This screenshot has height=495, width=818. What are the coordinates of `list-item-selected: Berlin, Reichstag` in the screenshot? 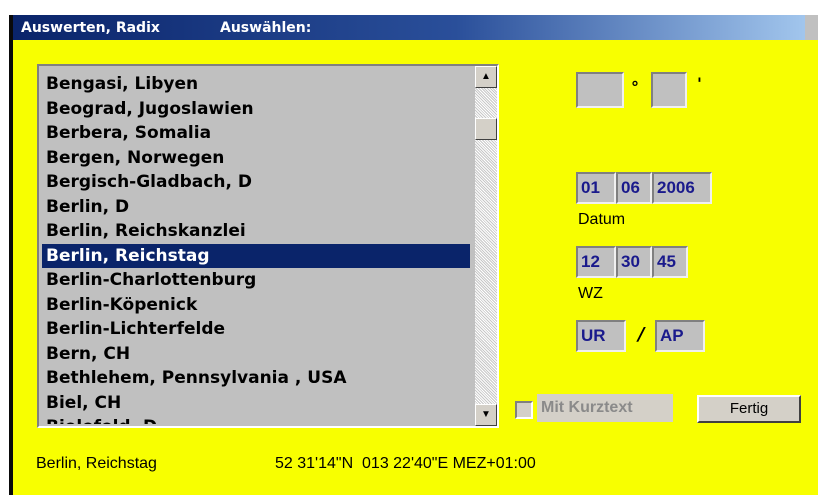 It's located at (256, 255).